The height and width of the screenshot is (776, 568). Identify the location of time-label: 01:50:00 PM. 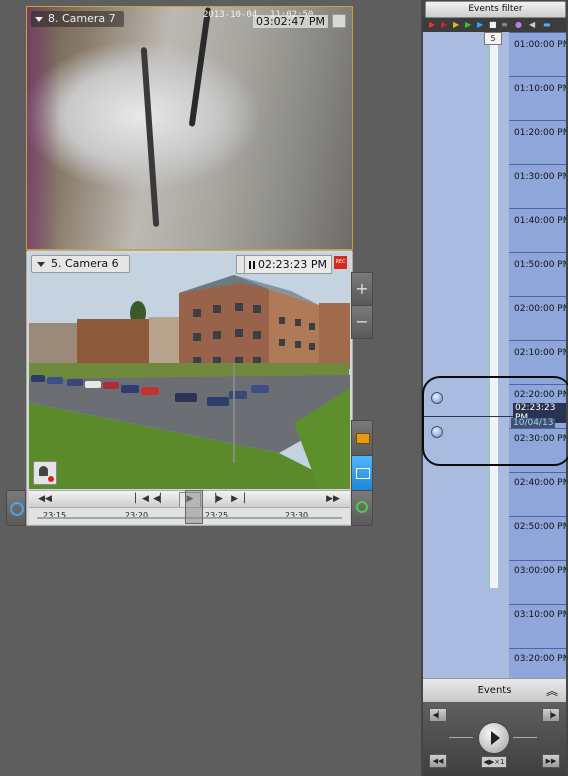
(540, 265).